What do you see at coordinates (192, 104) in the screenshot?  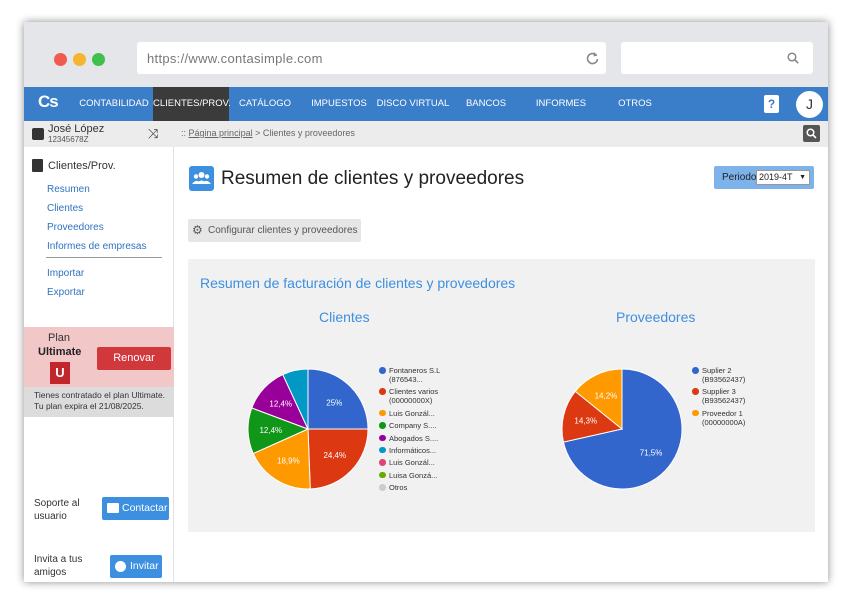 I see `nav-clientes-prov: CLIENTES/PROV.` at bounding box center [192, 104].